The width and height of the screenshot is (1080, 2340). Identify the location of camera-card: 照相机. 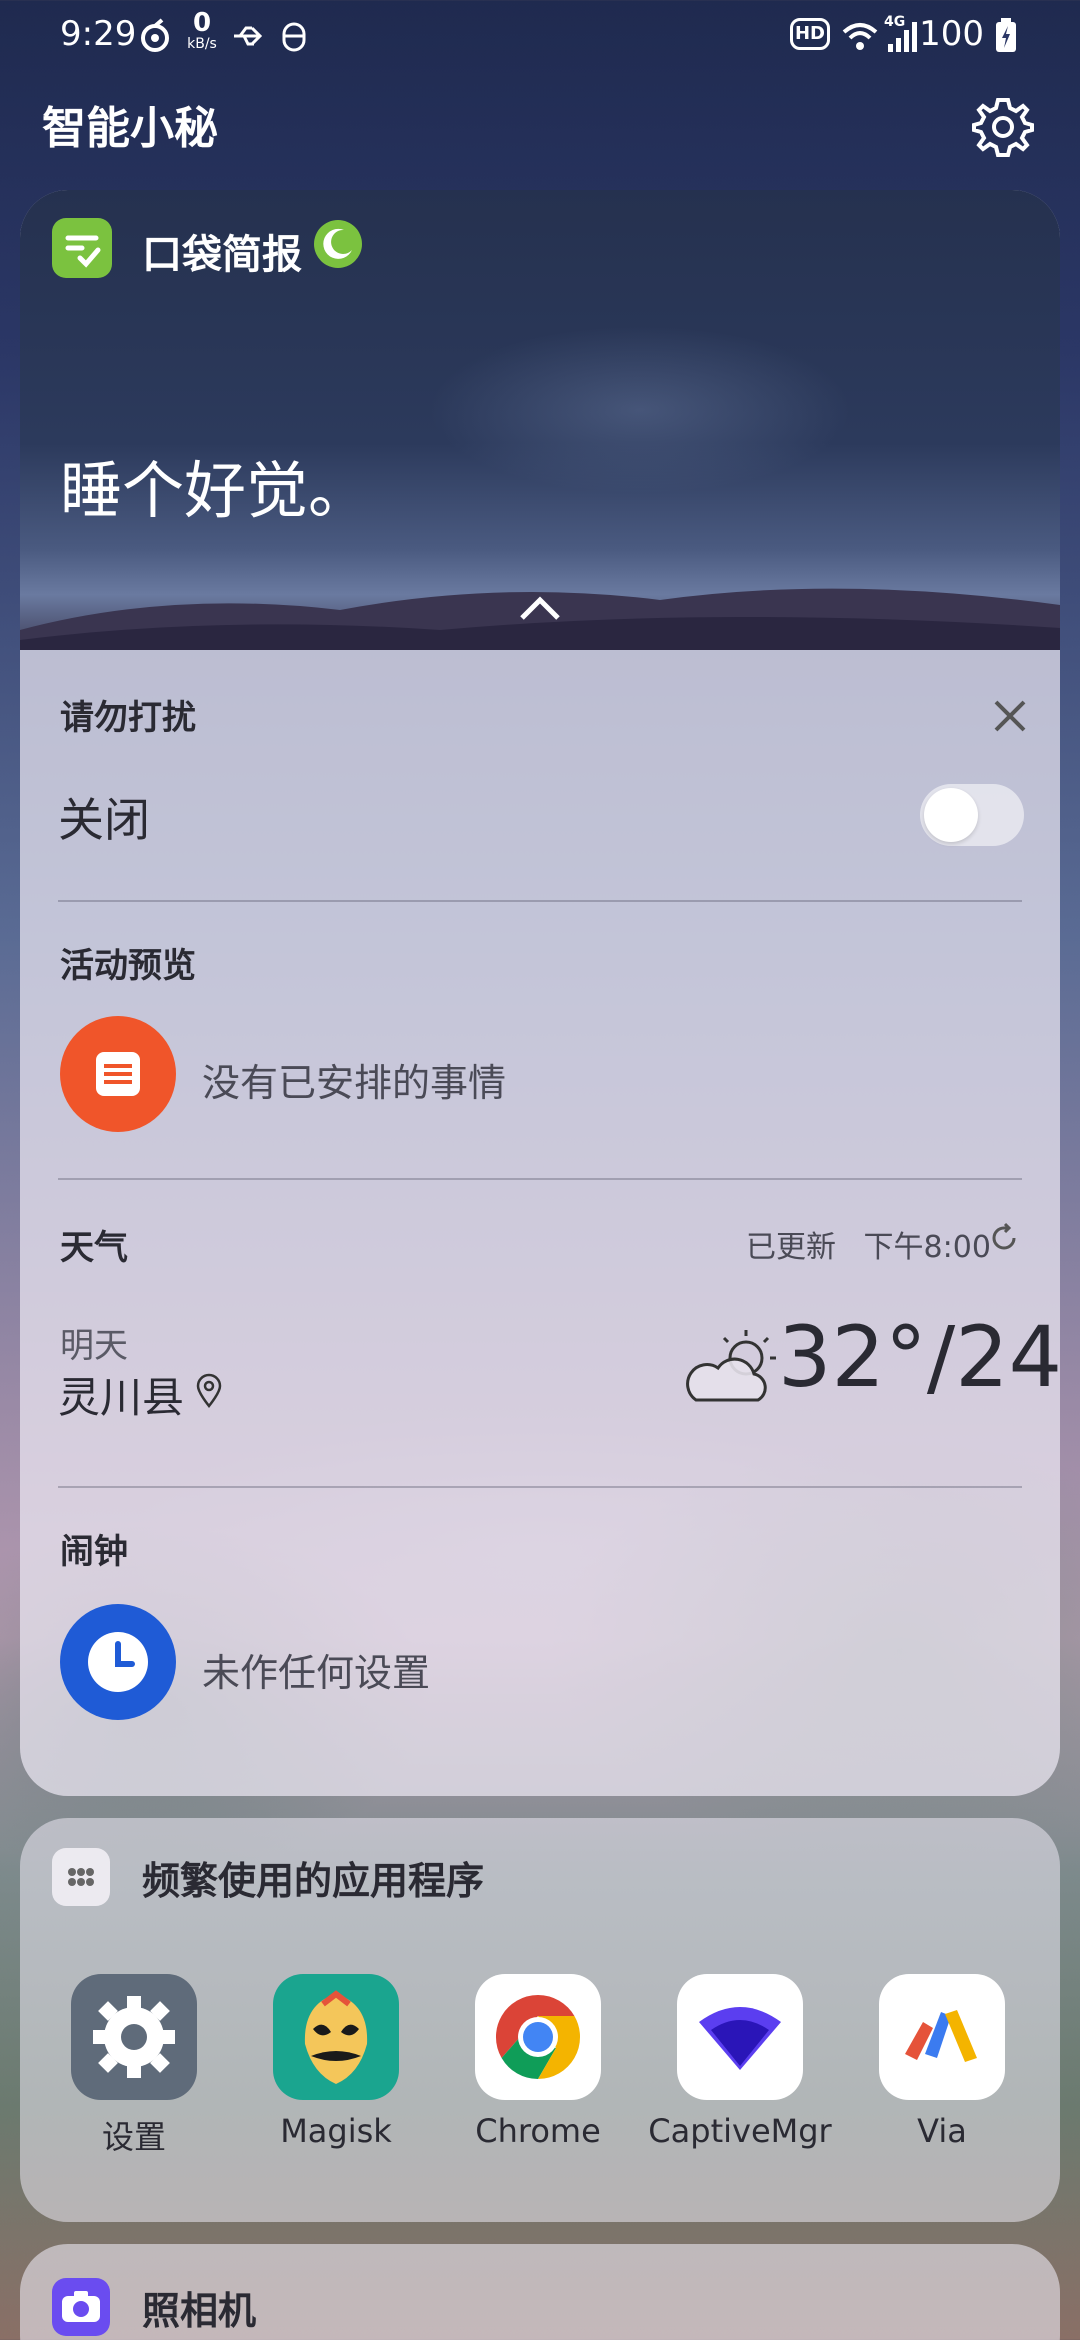
(540, 2292).